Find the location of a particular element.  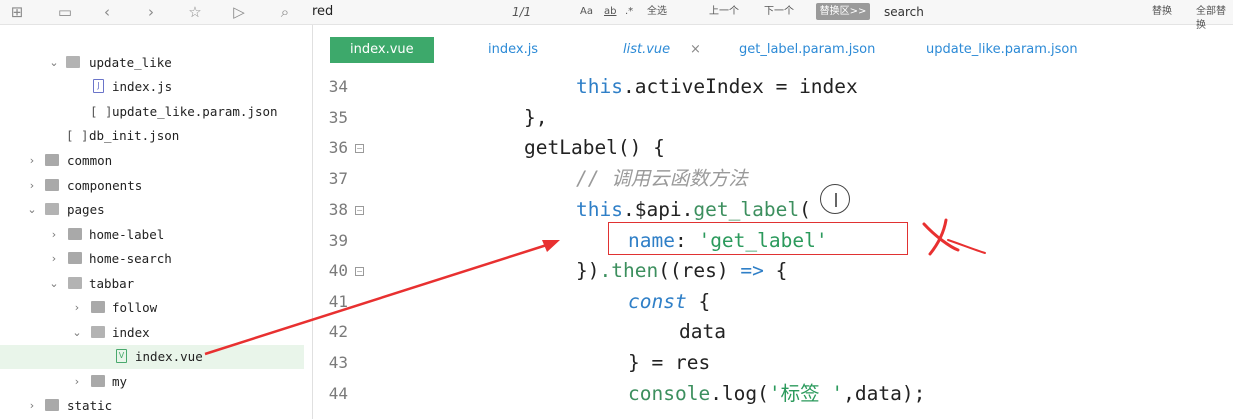

whole-word-toggle: ab is located at coordinates (610, 12).